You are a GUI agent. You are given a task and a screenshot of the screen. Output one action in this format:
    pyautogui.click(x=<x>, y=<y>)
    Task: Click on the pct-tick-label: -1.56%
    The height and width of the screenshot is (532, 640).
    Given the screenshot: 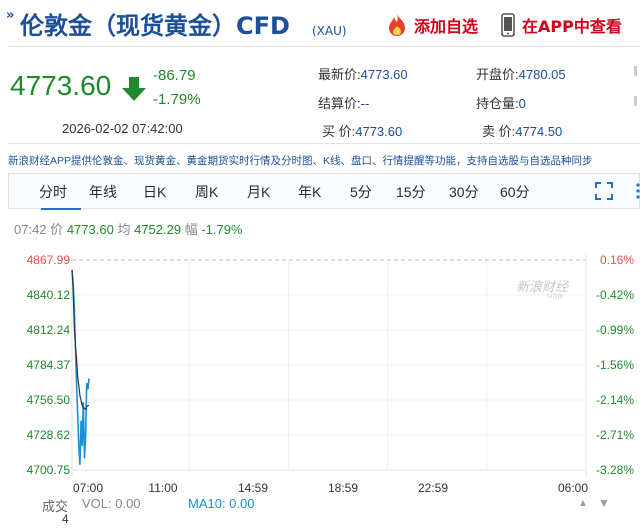 What is the action you would take?
    pyautogui.click(x=615, y=365)
    